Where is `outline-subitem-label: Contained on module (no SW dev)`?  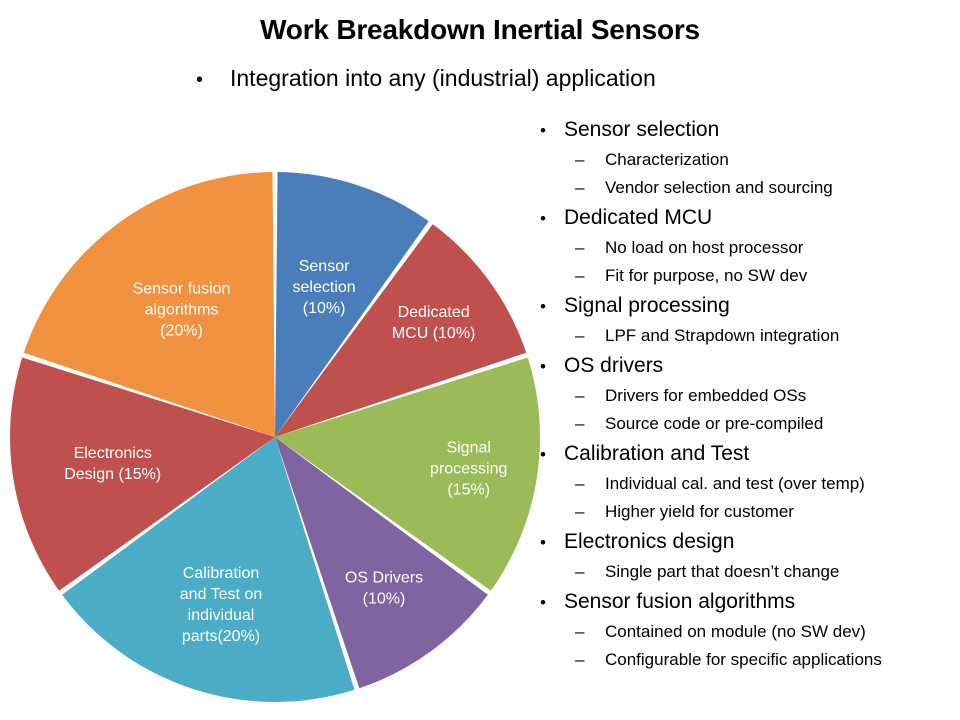
outline-subitem-label: Contained on module (no SW dev) is located at coordinates (735, 631).